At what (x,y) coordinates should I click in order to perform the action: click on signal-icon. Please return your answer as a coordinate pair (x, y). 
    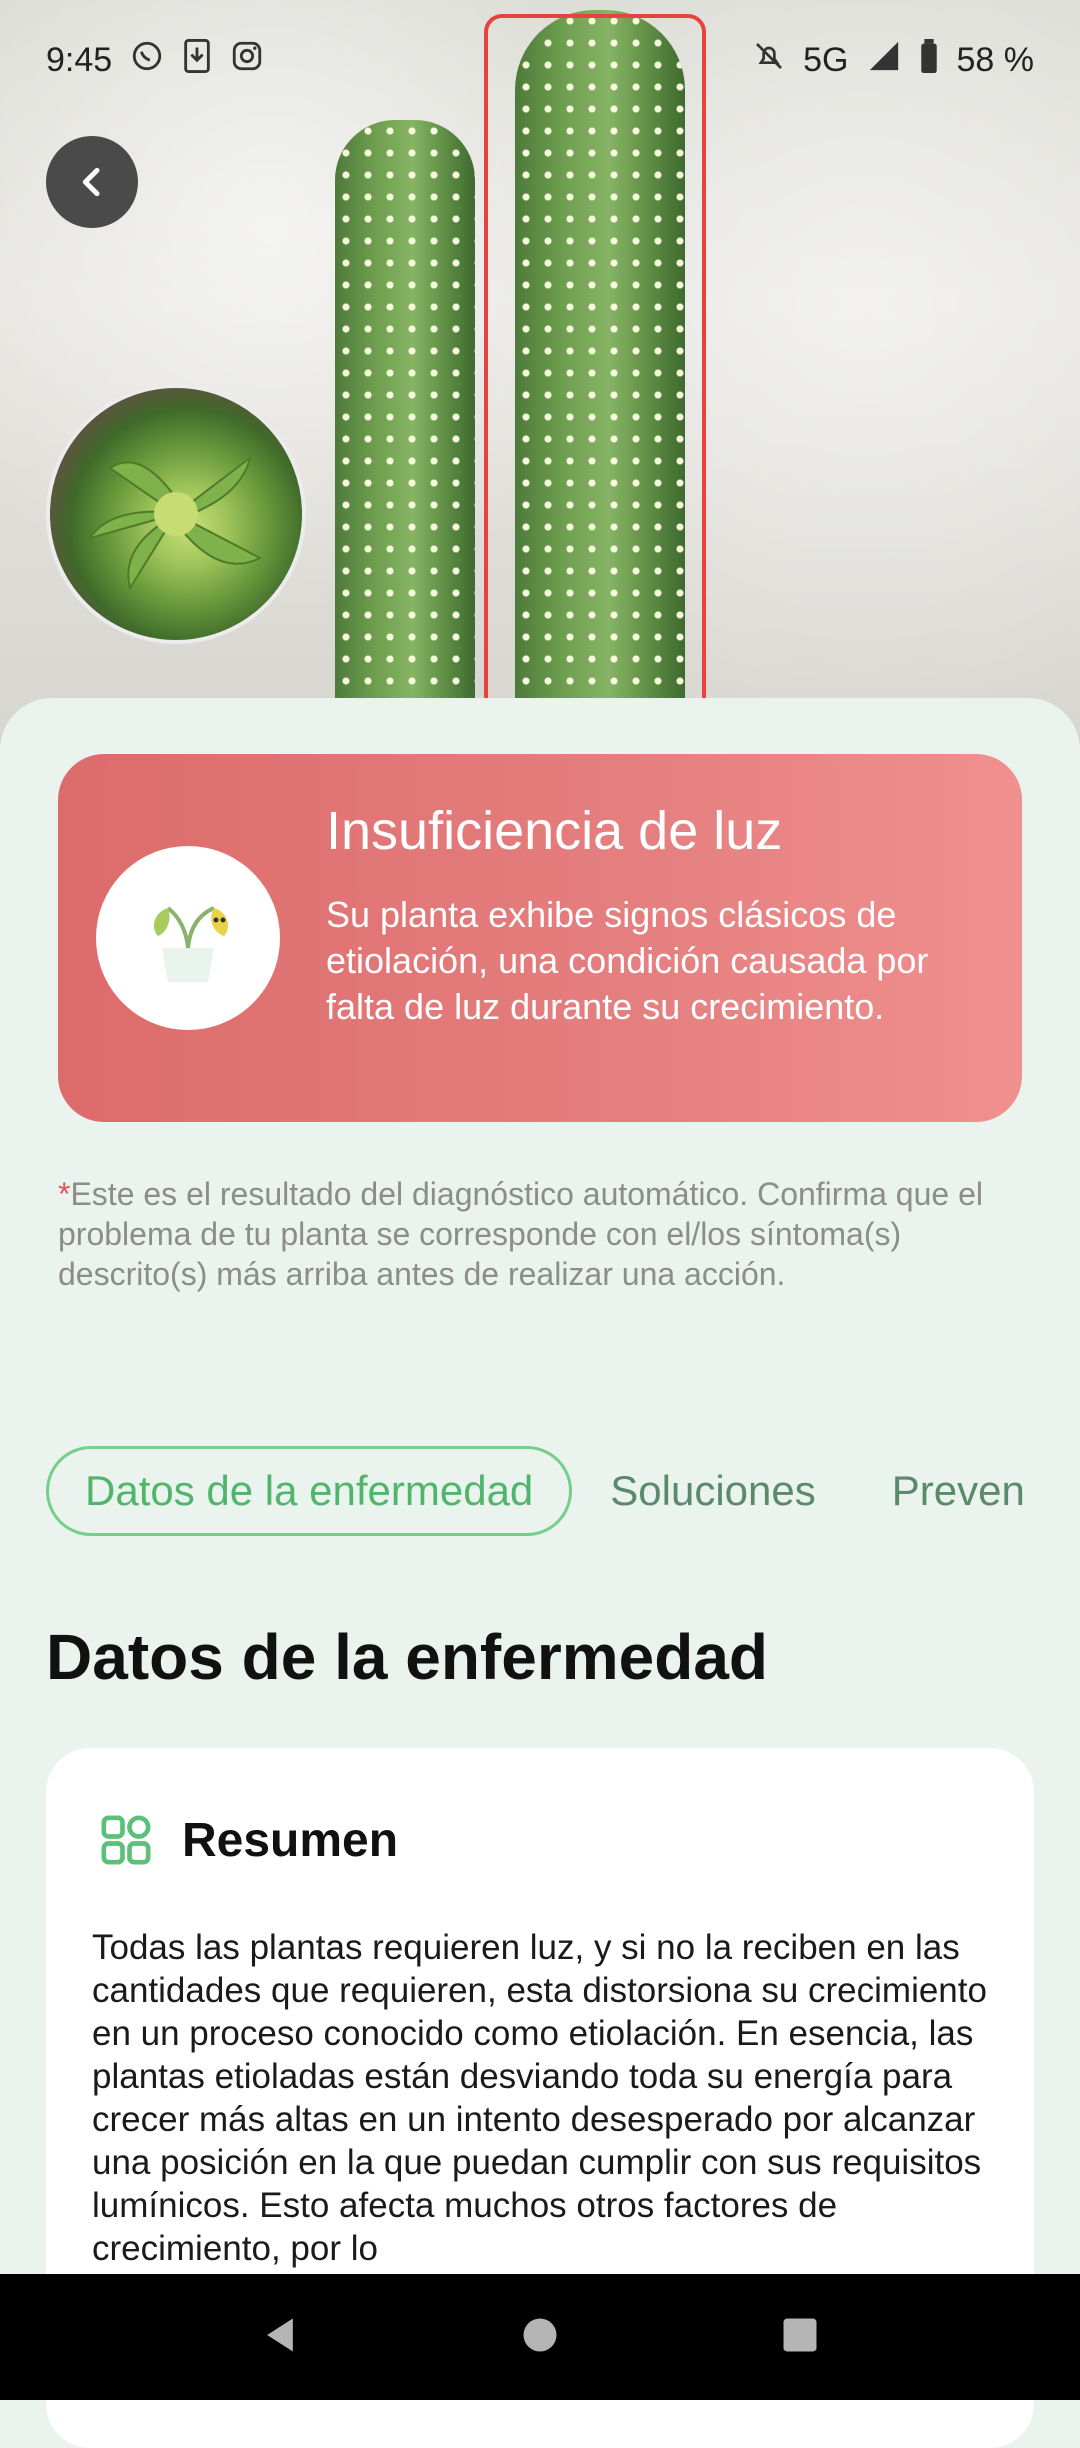
    Looking at the image, I should click on (884, 60).